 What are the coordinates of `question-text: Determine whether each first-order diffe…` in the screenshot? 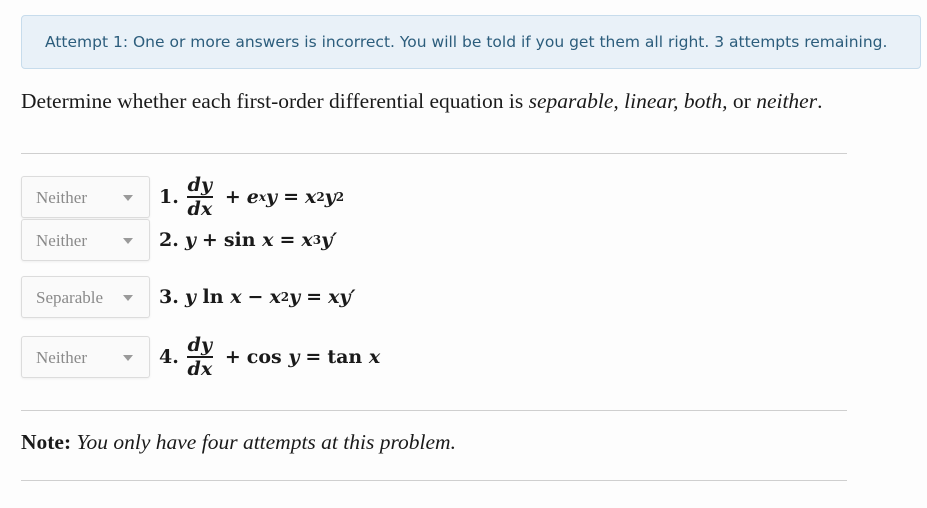 It's located at (421, 101).